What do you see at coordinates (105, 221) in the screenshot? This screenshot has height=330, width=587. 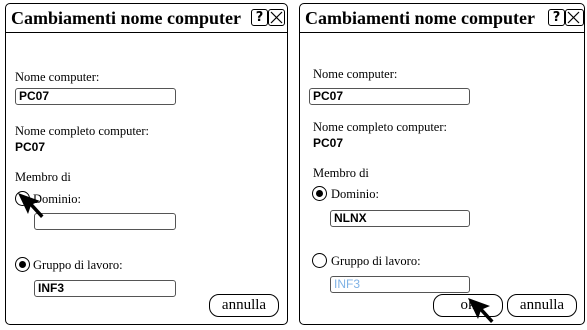 I see `domain-input` at bounding box center [105, 221].